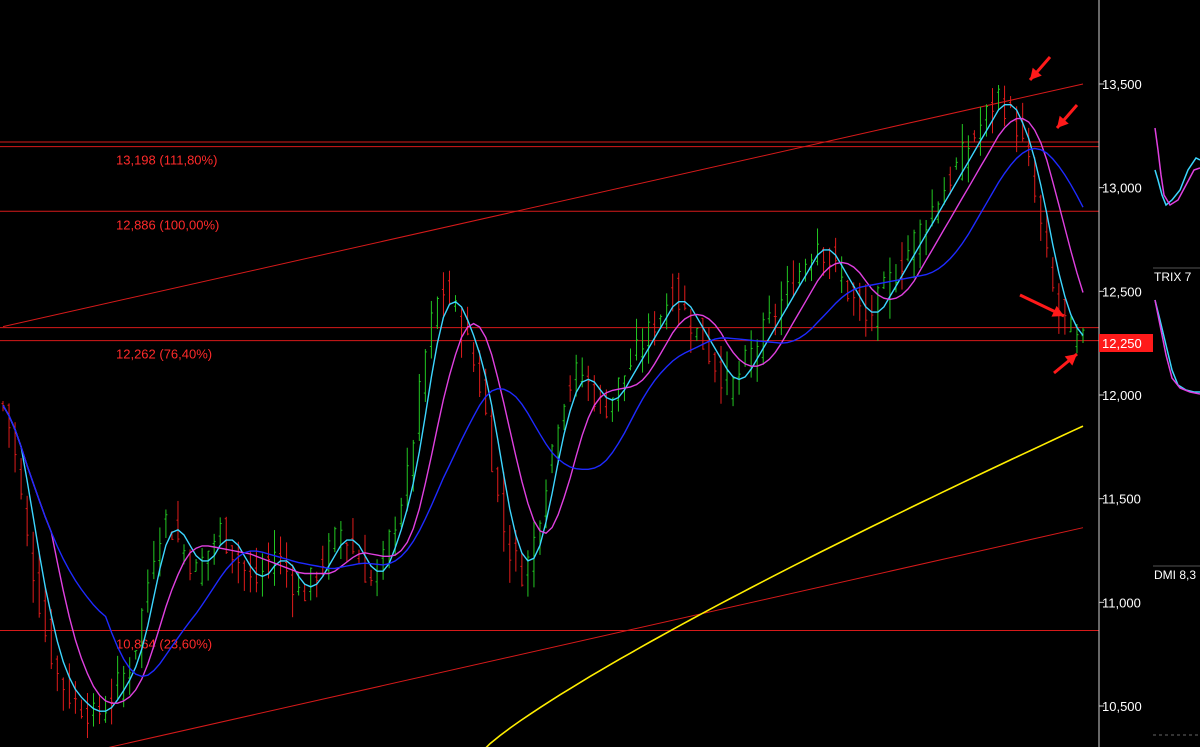 The image size is (1200, 747). I want to click on fib-level-label: 10,864 (23,60%), so click(164, 644).